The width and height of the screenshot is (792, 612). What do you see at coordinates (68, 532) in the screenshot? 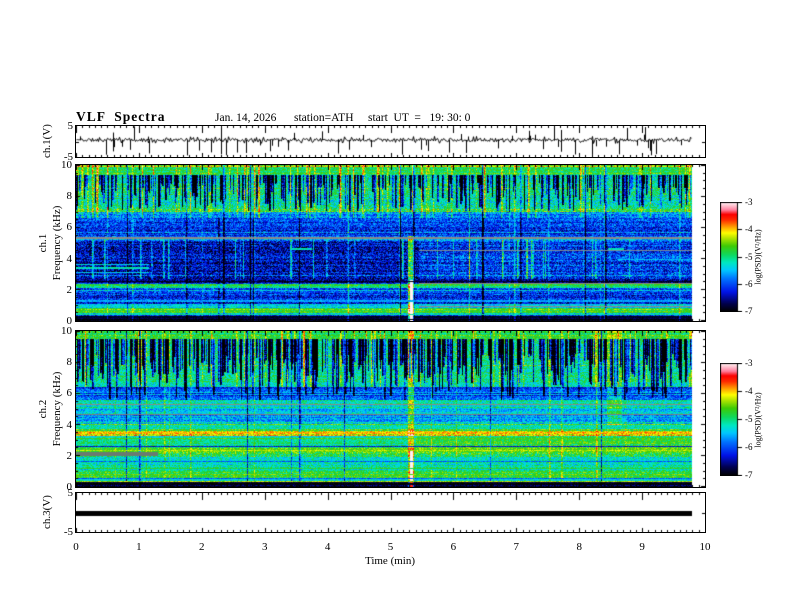
I see `ch3-volt-tick-label: -5` at bounding box center [68, 532].